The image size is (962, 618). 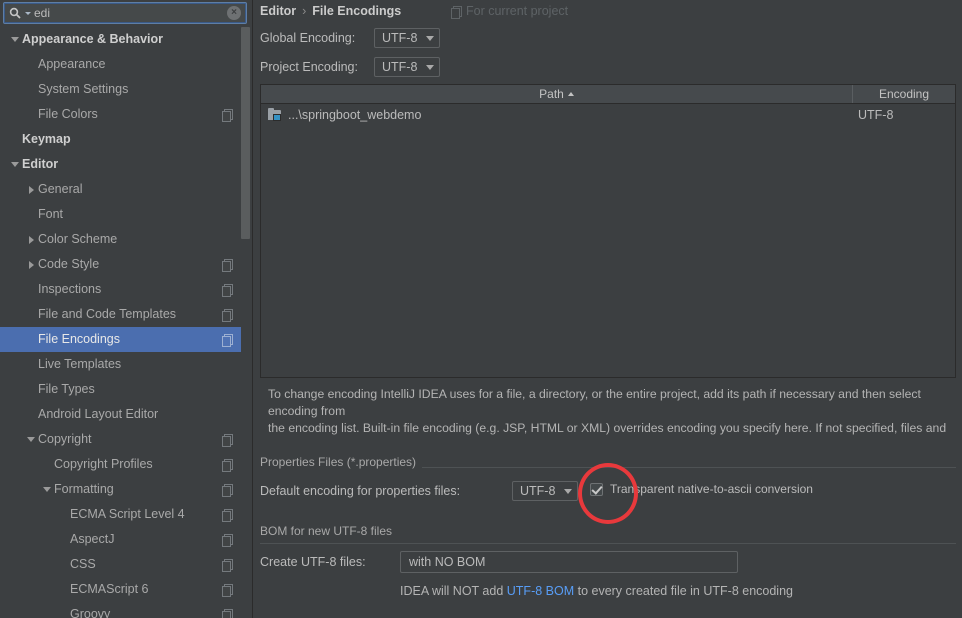 I want to click on global-encoding-label: Global Encoding:, so click(x=308, y=38).